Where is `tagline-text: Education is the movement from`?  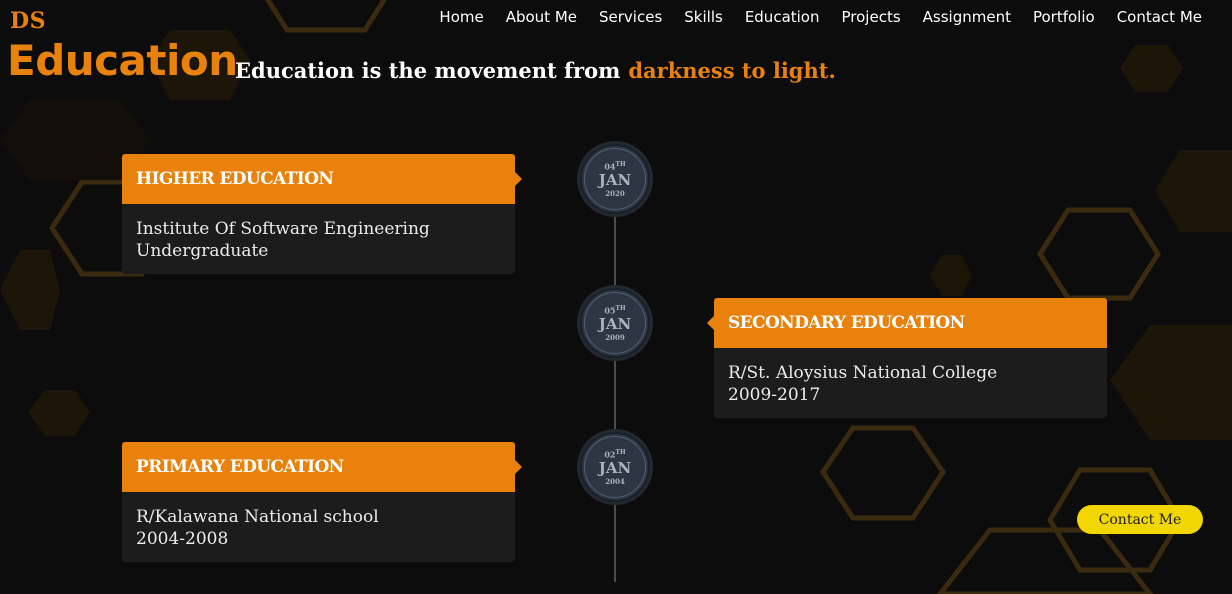 tagline-text: Education is the movement from is located at coordinates (428, 70).